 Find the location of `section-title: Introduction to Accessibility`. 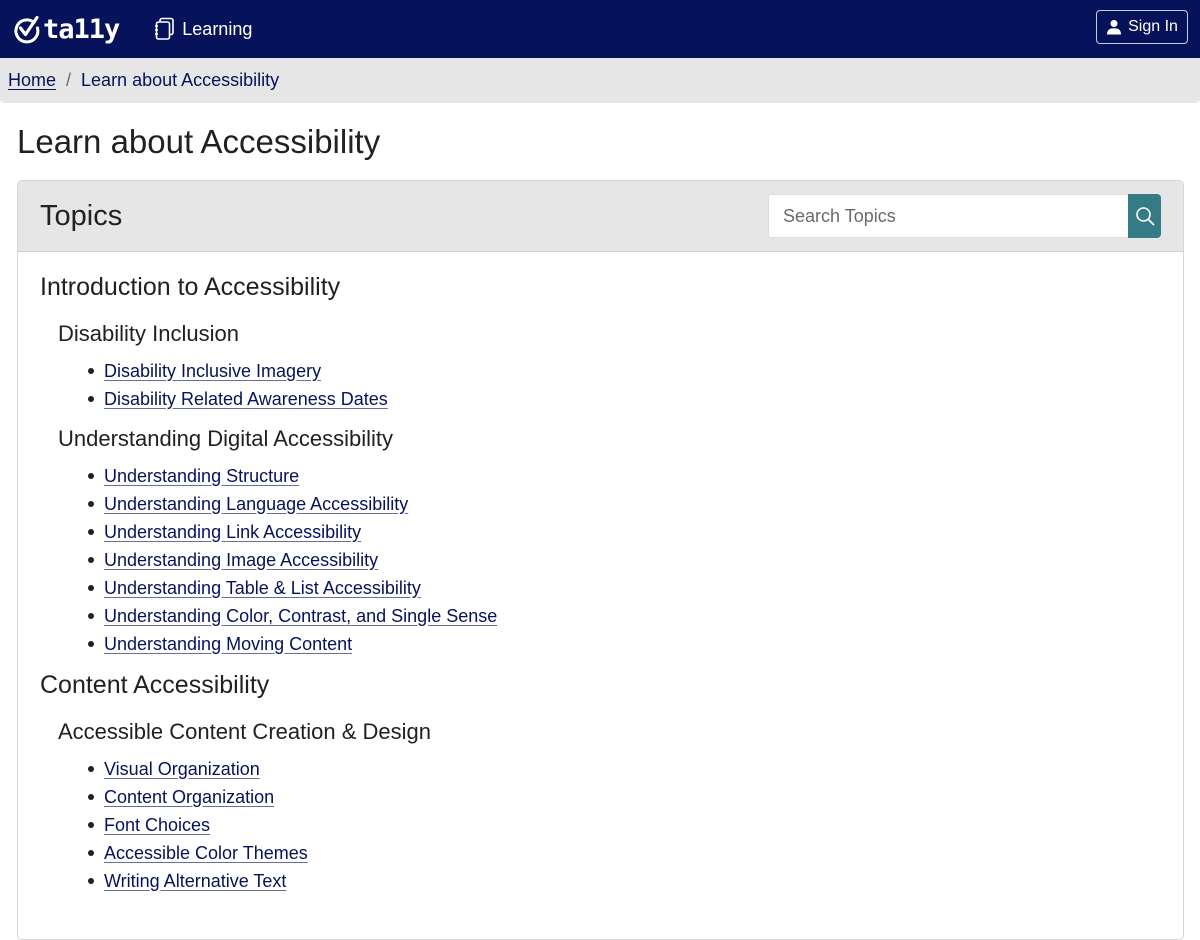

section-title: Introduction to Accessibility is located at coordinates (190, 287).